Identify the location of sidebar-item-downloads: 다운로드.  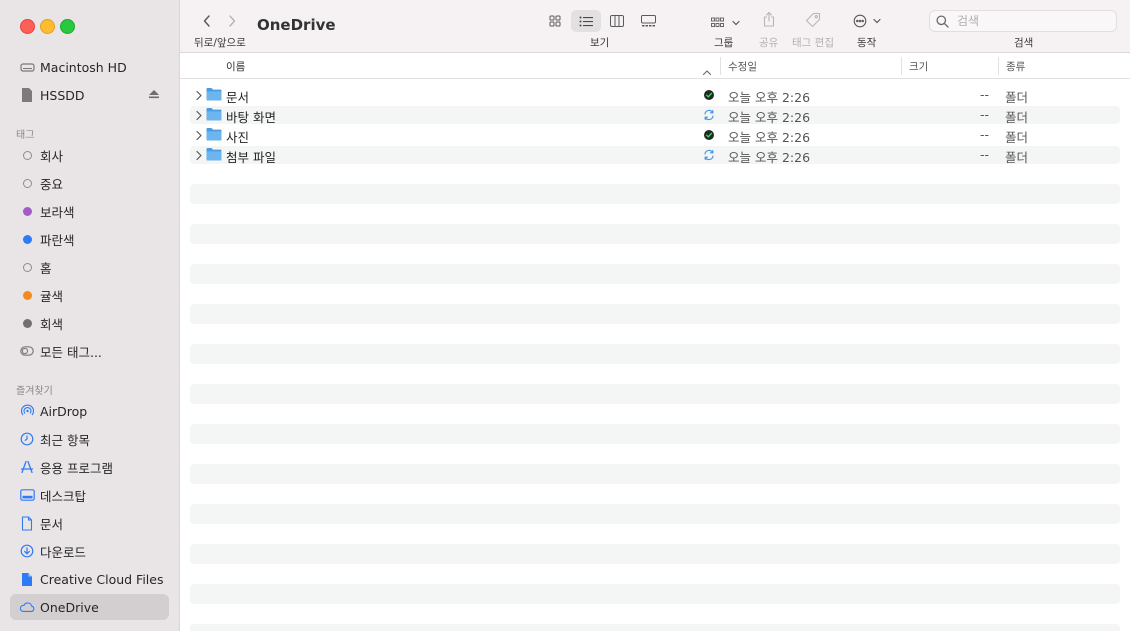
(89, 551).